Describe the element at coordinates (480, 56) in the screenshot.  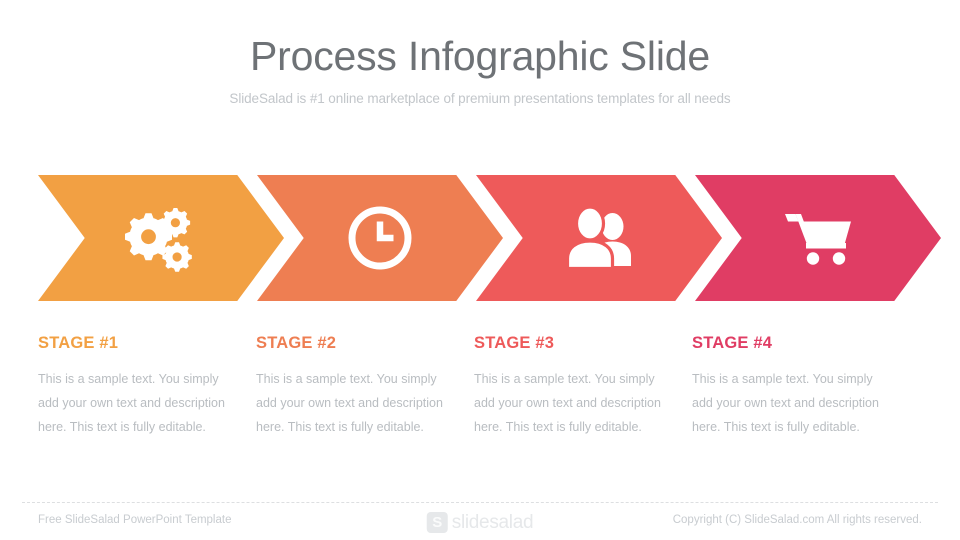
I see `page-title: Process Infographic Slide` at that location.